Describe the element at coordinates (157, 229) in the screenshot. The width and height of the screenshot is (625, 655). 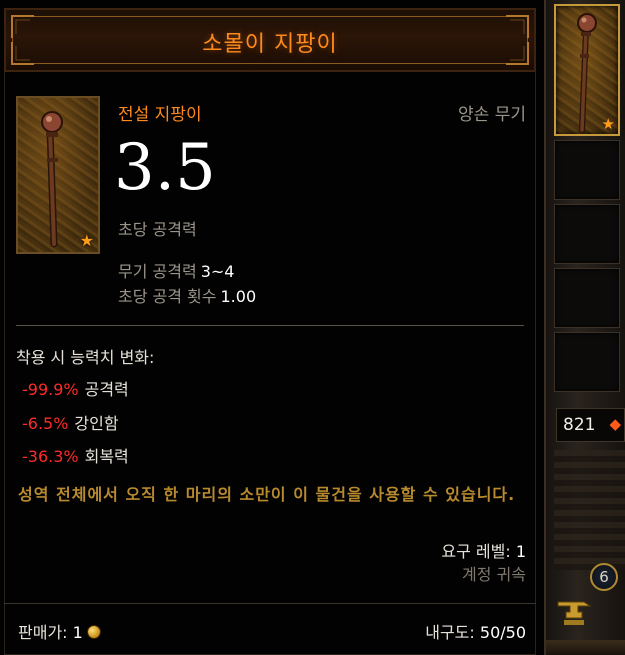
I see `dps-label: 초당 공격력` at that location.